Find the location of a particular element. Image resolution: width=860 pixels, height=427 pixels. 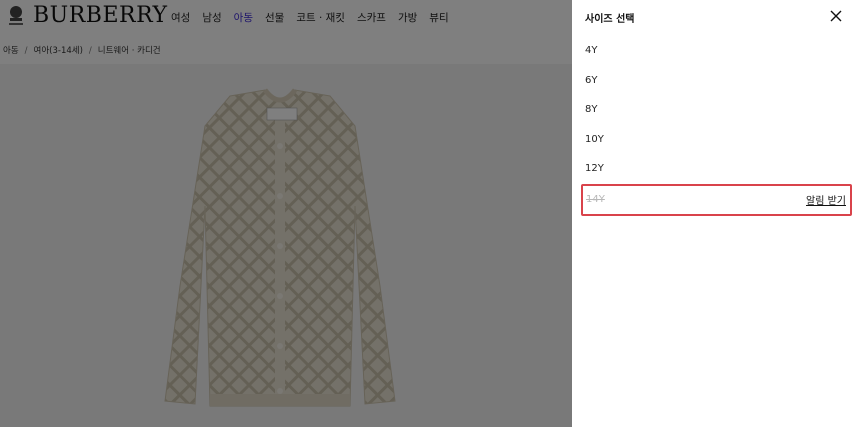

size-option-14y-sold-out: 14Y 알림 받기 is located at coordinates (716, 199).